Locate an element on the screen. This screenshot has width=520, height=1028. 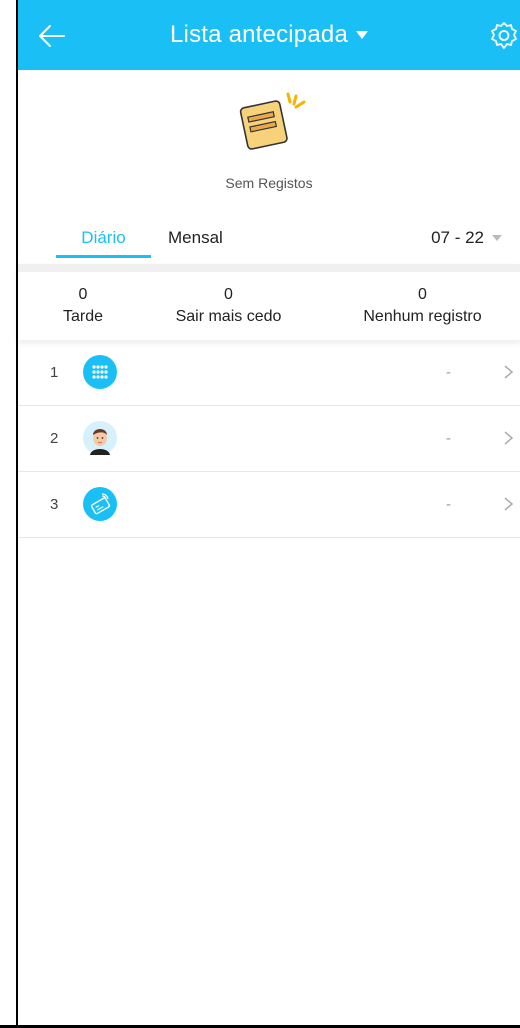
chevron-down-icon is located at coordinates (497, 238).